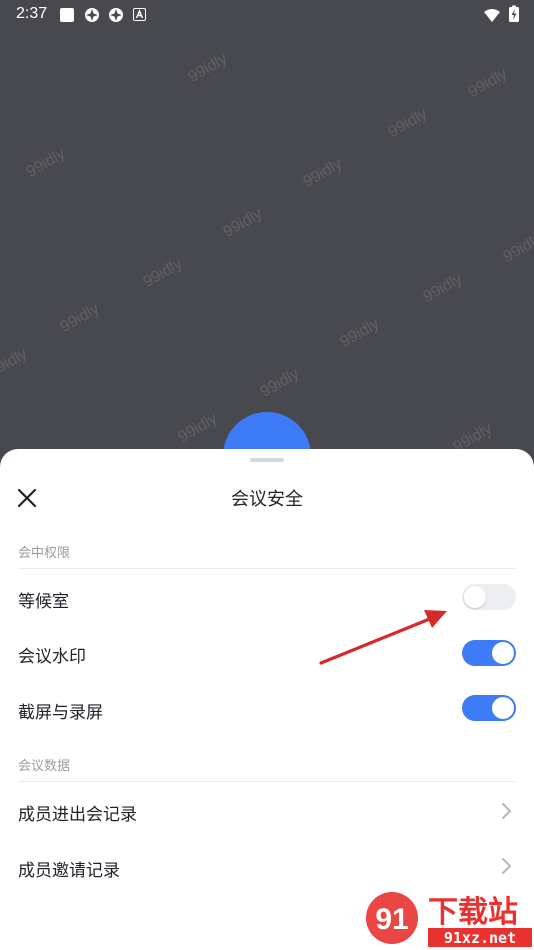 The height and width of the screenshot is (950, 534). I want to click on meeting-watermark-label: 会议水印, so click(52, 657).